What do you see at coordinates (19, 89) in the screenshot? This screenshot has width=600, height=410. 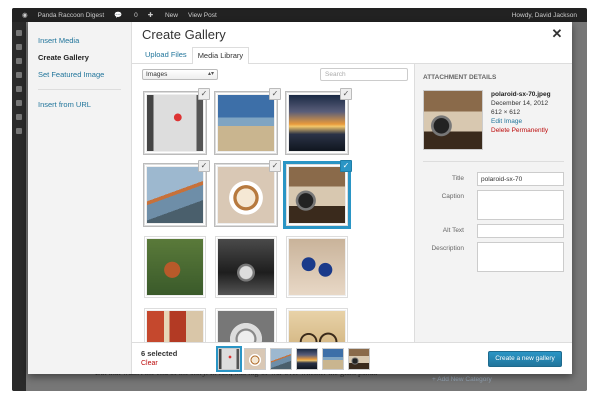 I see `menu-comments-icon` at bounding box center [19, 89].